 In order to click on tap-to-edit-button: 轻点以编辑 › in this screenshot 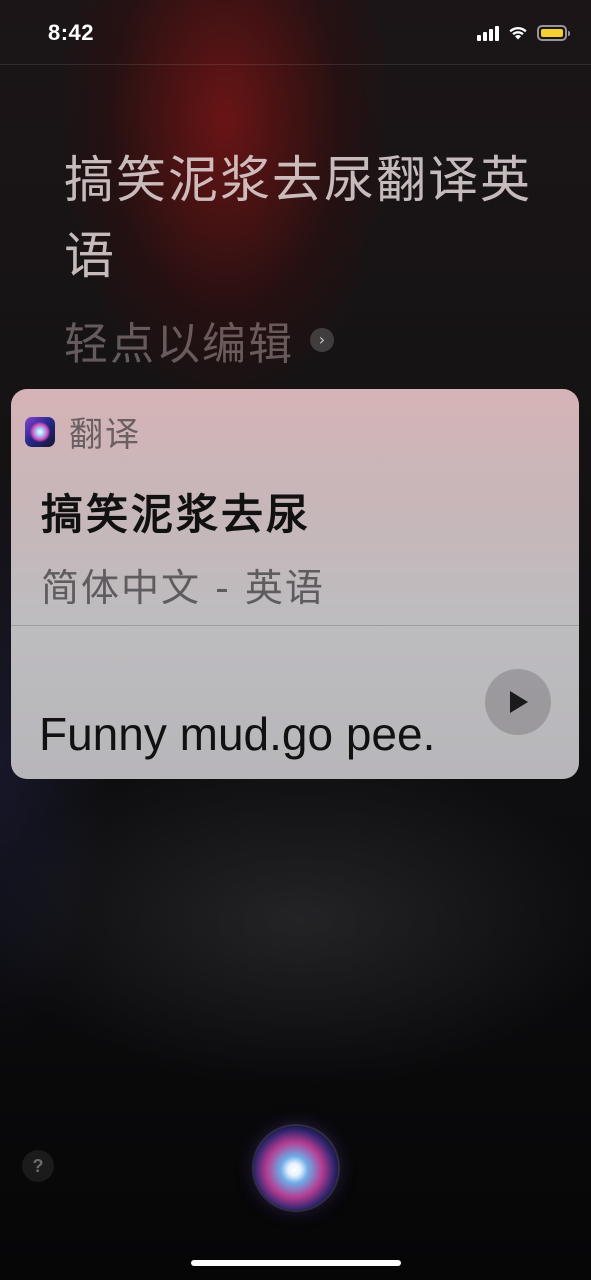, I will do `click(199, 340)`.